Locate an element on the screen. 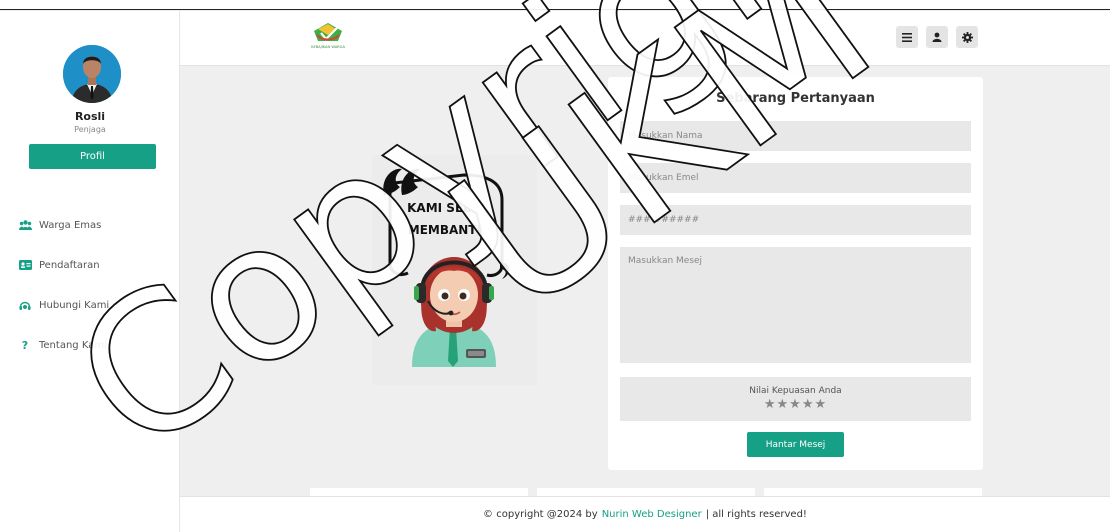 The image size is (1110, 532). menu-button is located at coordinates (907, 37).